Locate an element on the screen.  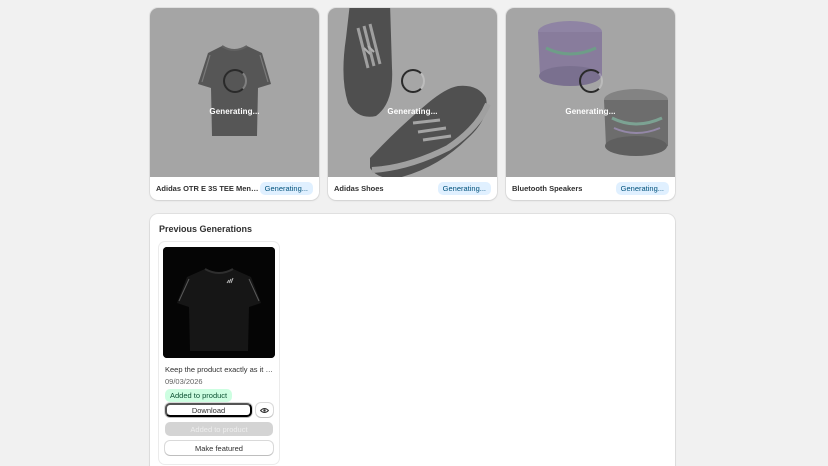
product-name: Adidas Shoes is located at coordinates (359, 188).